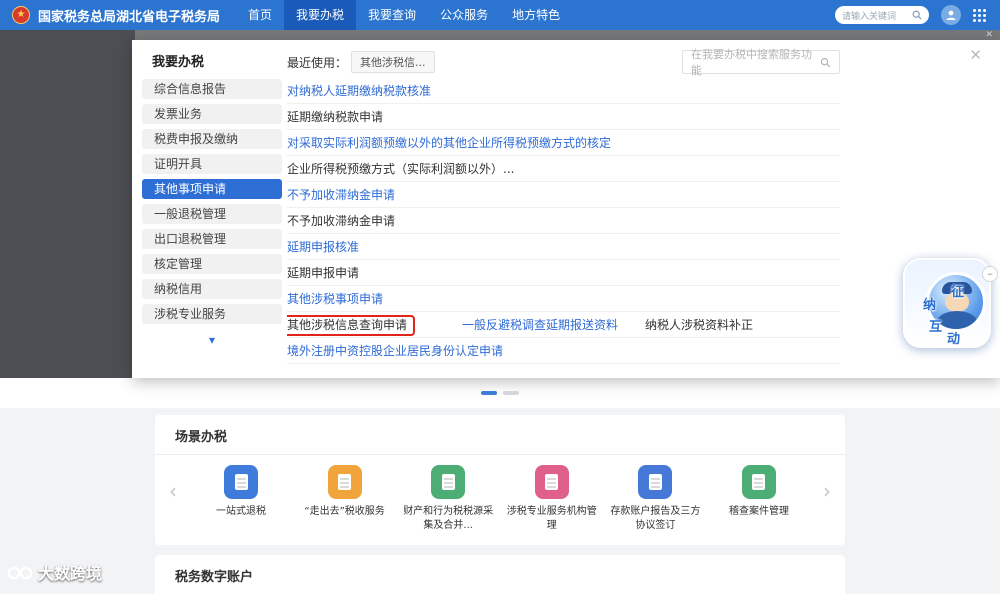 The height and width of the screenshot is (594, 1000). I want to click on deposit-account-report-icon, so click(655, 482).